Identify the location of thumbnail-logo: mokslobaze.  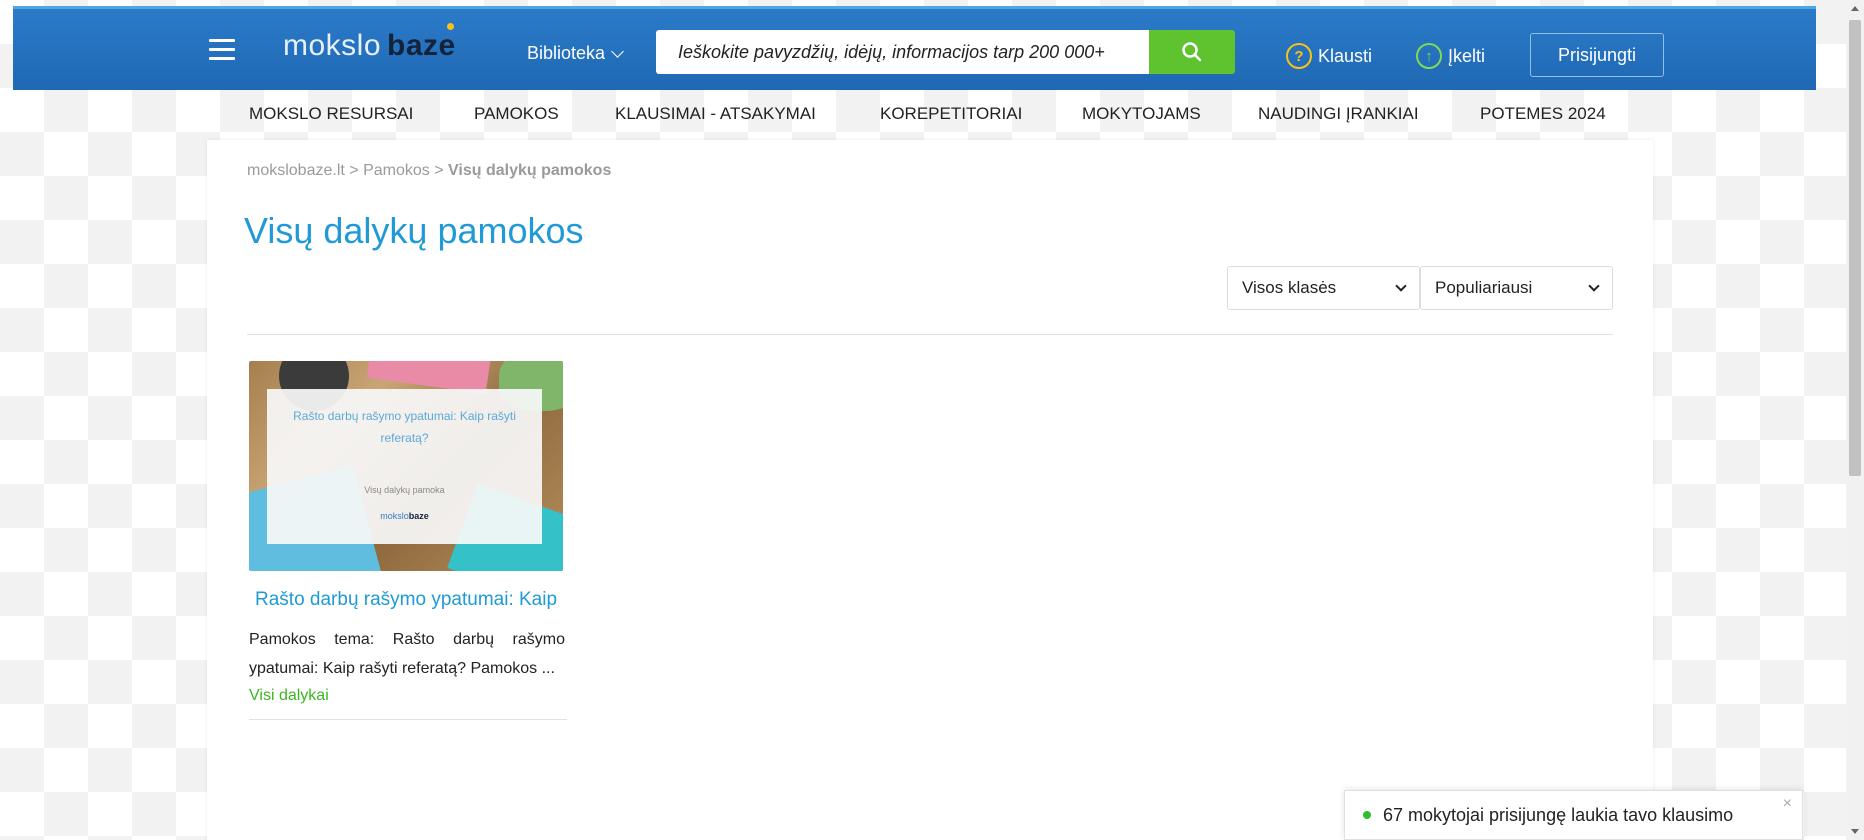
(404, 516).